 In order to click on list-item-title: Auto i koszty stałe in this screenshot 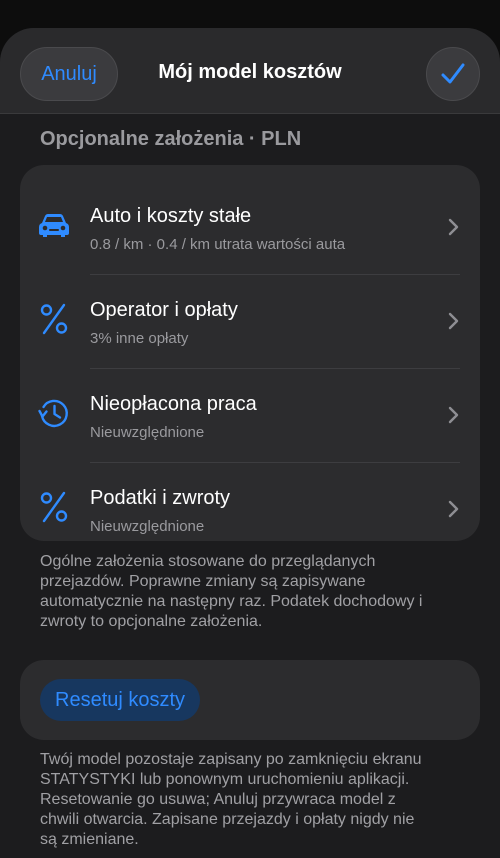, I will do `click(171, 216)`.